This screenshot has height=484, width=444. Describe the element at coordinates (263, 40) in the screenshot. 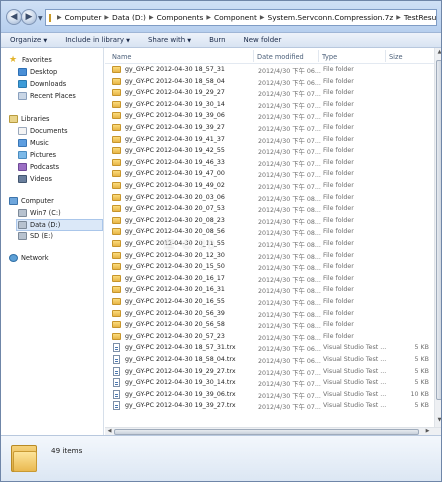

I see `new-folder-button: New folder` at that location.